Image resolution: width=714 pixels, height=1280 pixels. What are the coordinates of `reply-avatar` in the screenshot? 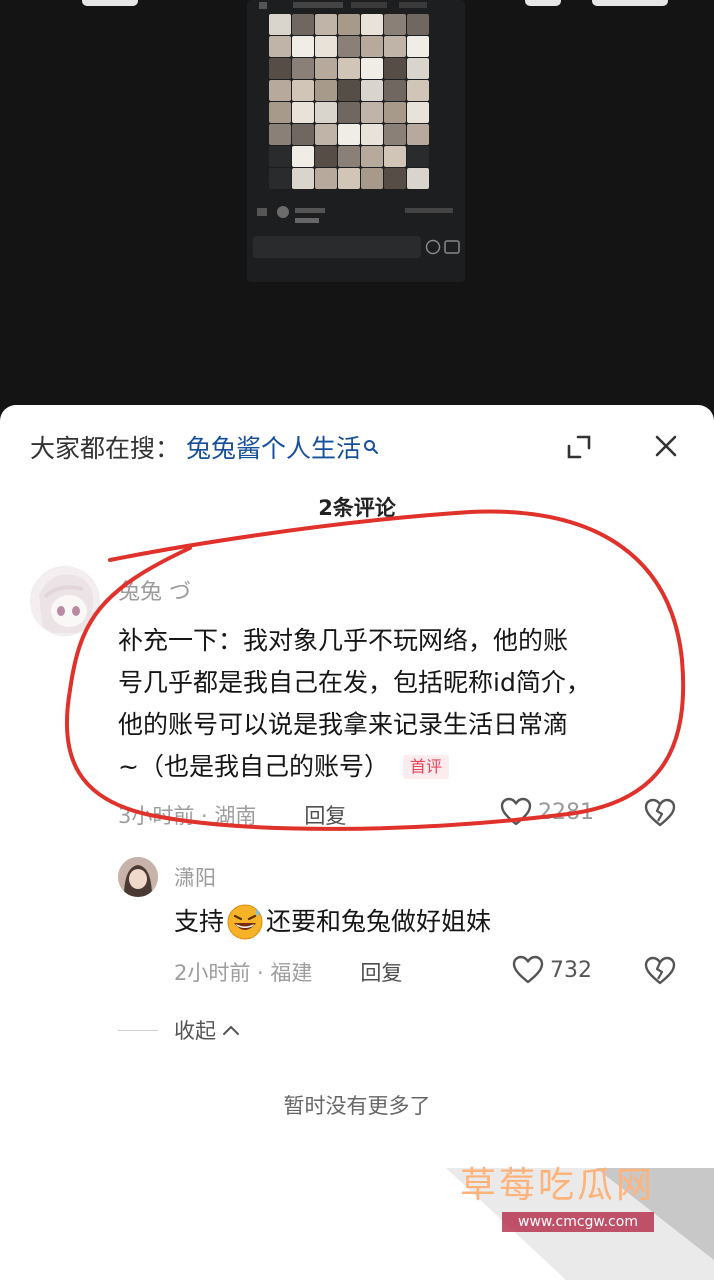 It's located at (138, 877).